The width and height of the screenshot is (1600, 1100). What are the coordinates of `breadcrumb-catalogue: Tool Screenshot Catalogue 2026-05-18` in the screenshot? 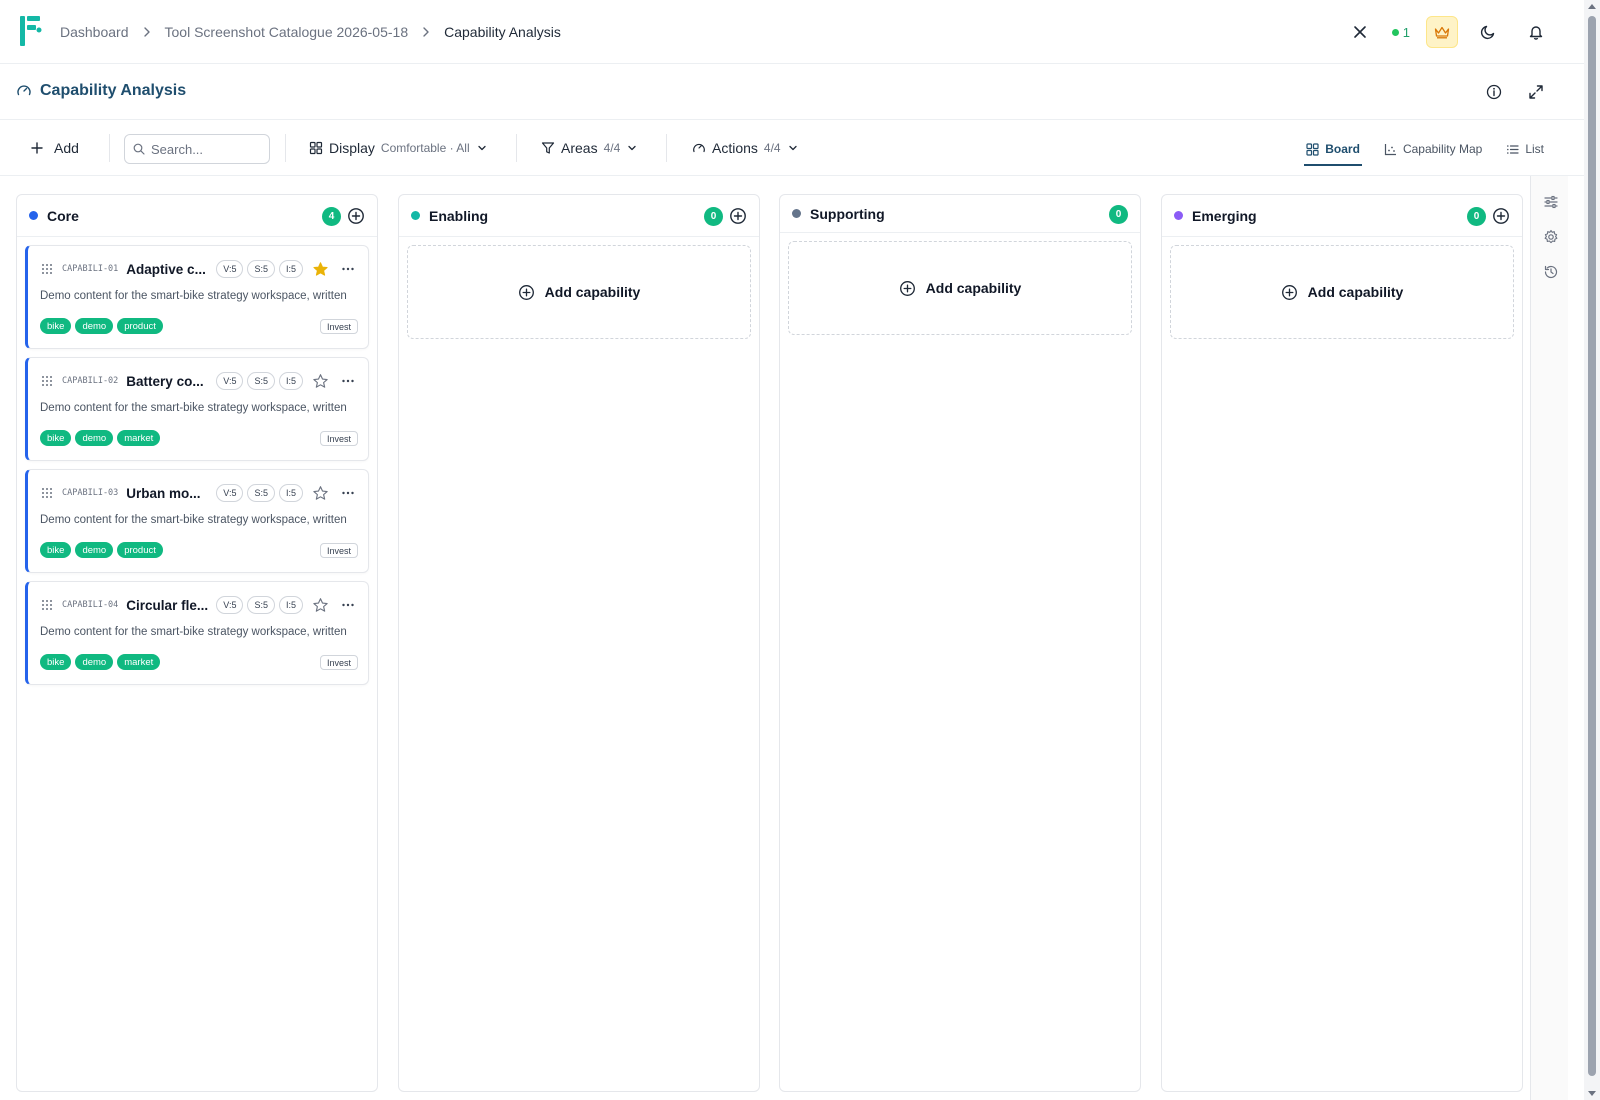 It's located at (287, 32).